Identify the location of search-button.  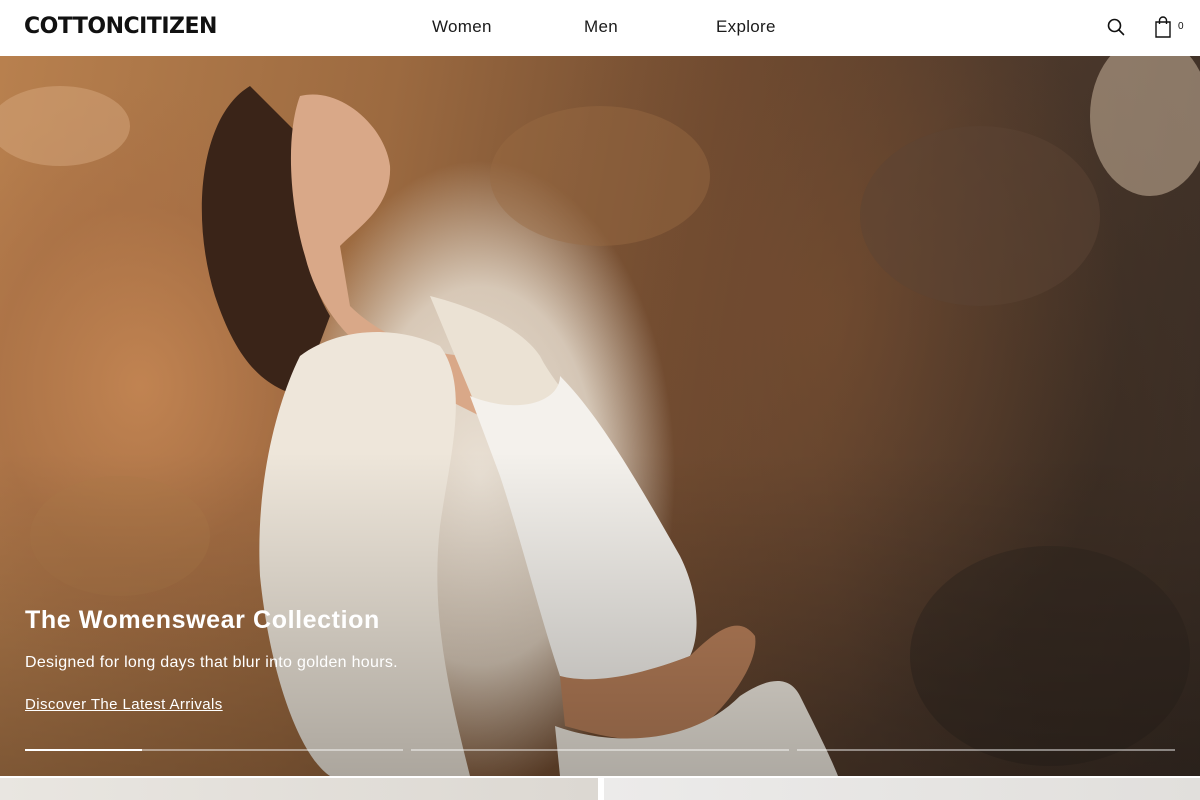
(1116, 27).